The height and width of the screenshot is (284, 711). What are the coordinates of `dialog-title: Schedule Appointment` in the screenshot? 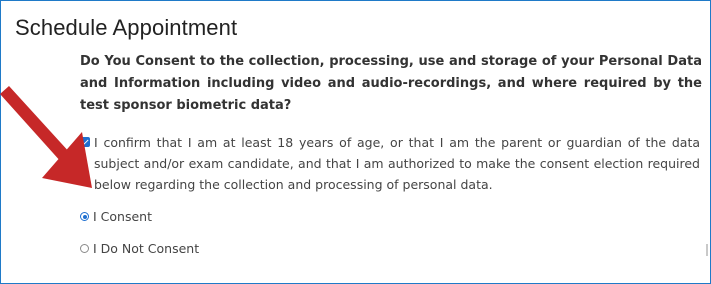 It's located at (126, 27).